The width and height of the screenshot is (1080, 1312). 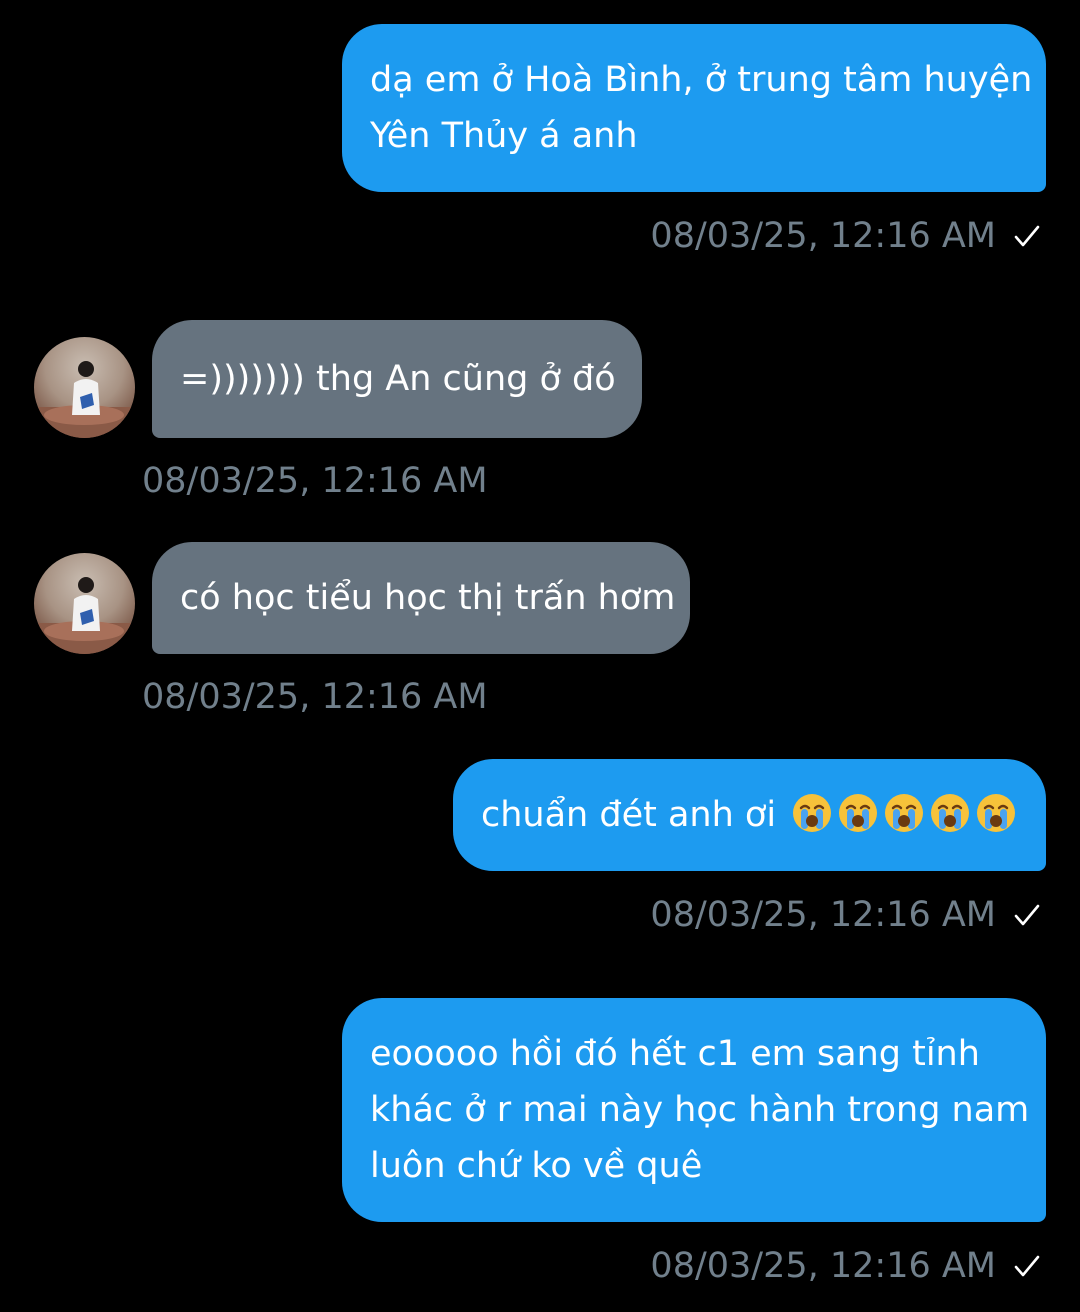 I want to click on message-text-line: Yên Thủy á anh, so click(x=504, y=136).